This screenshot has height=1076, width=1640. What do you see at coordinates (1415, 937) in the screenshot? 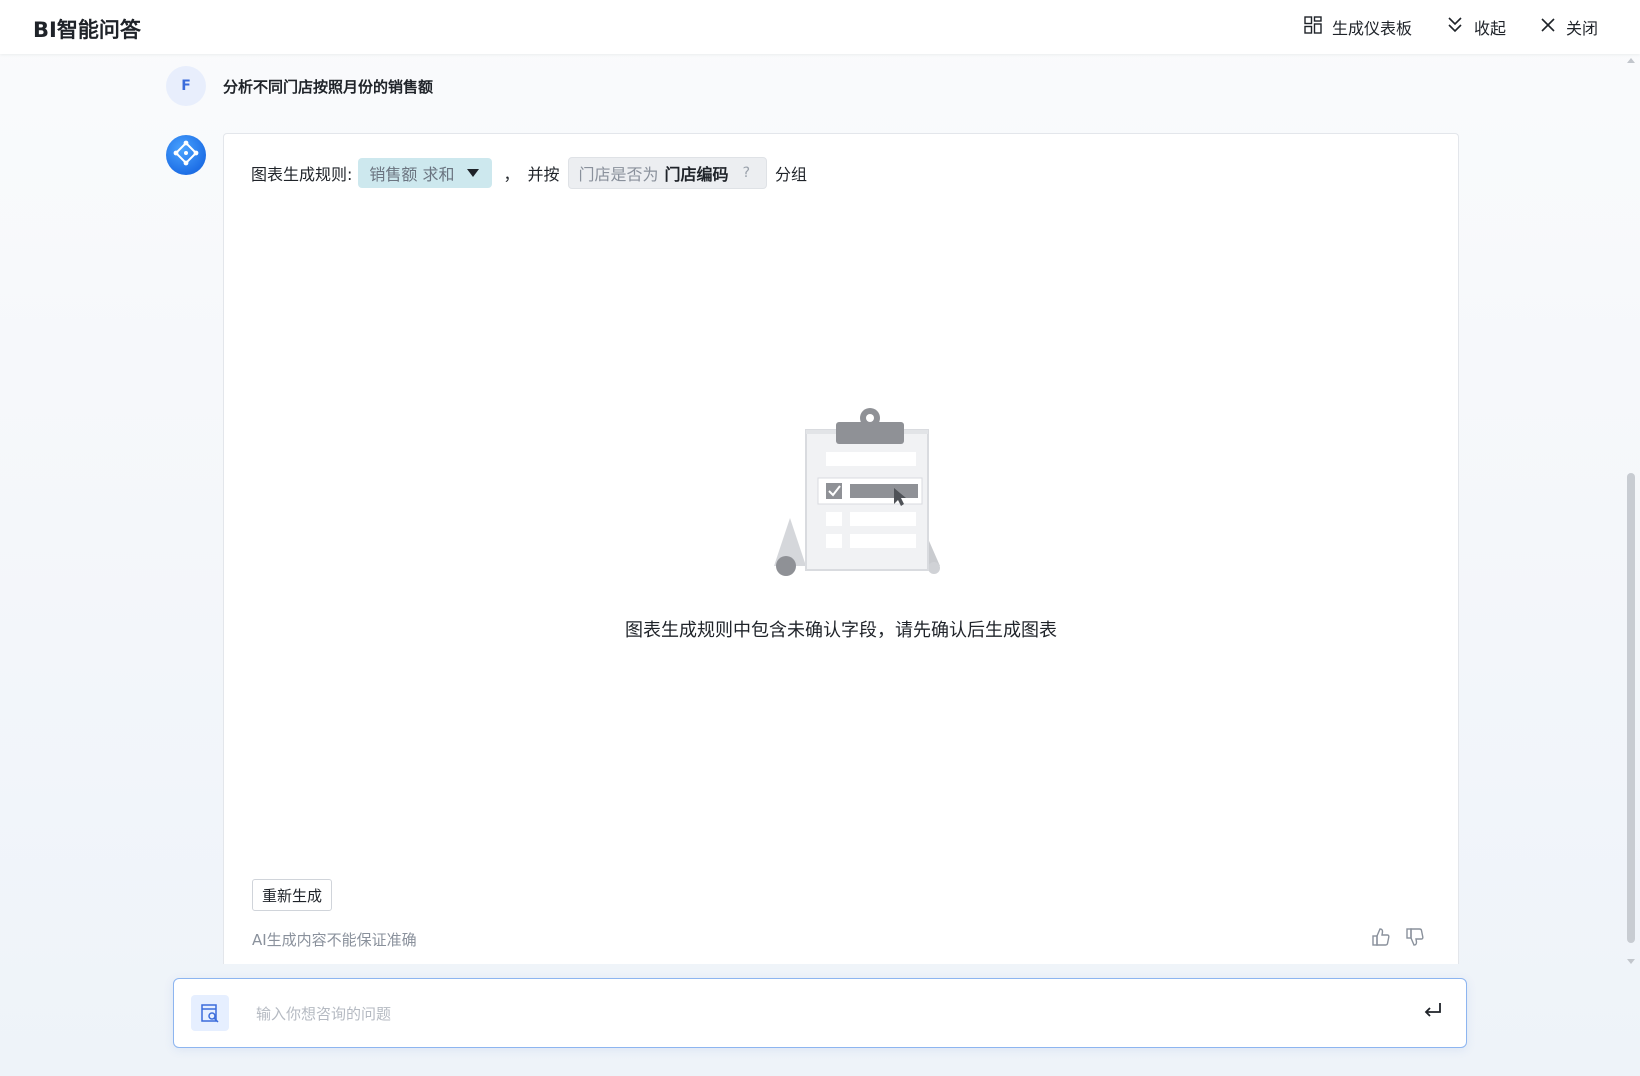
I see `thumbs-down-icon` at bounding box center [1415, 937].